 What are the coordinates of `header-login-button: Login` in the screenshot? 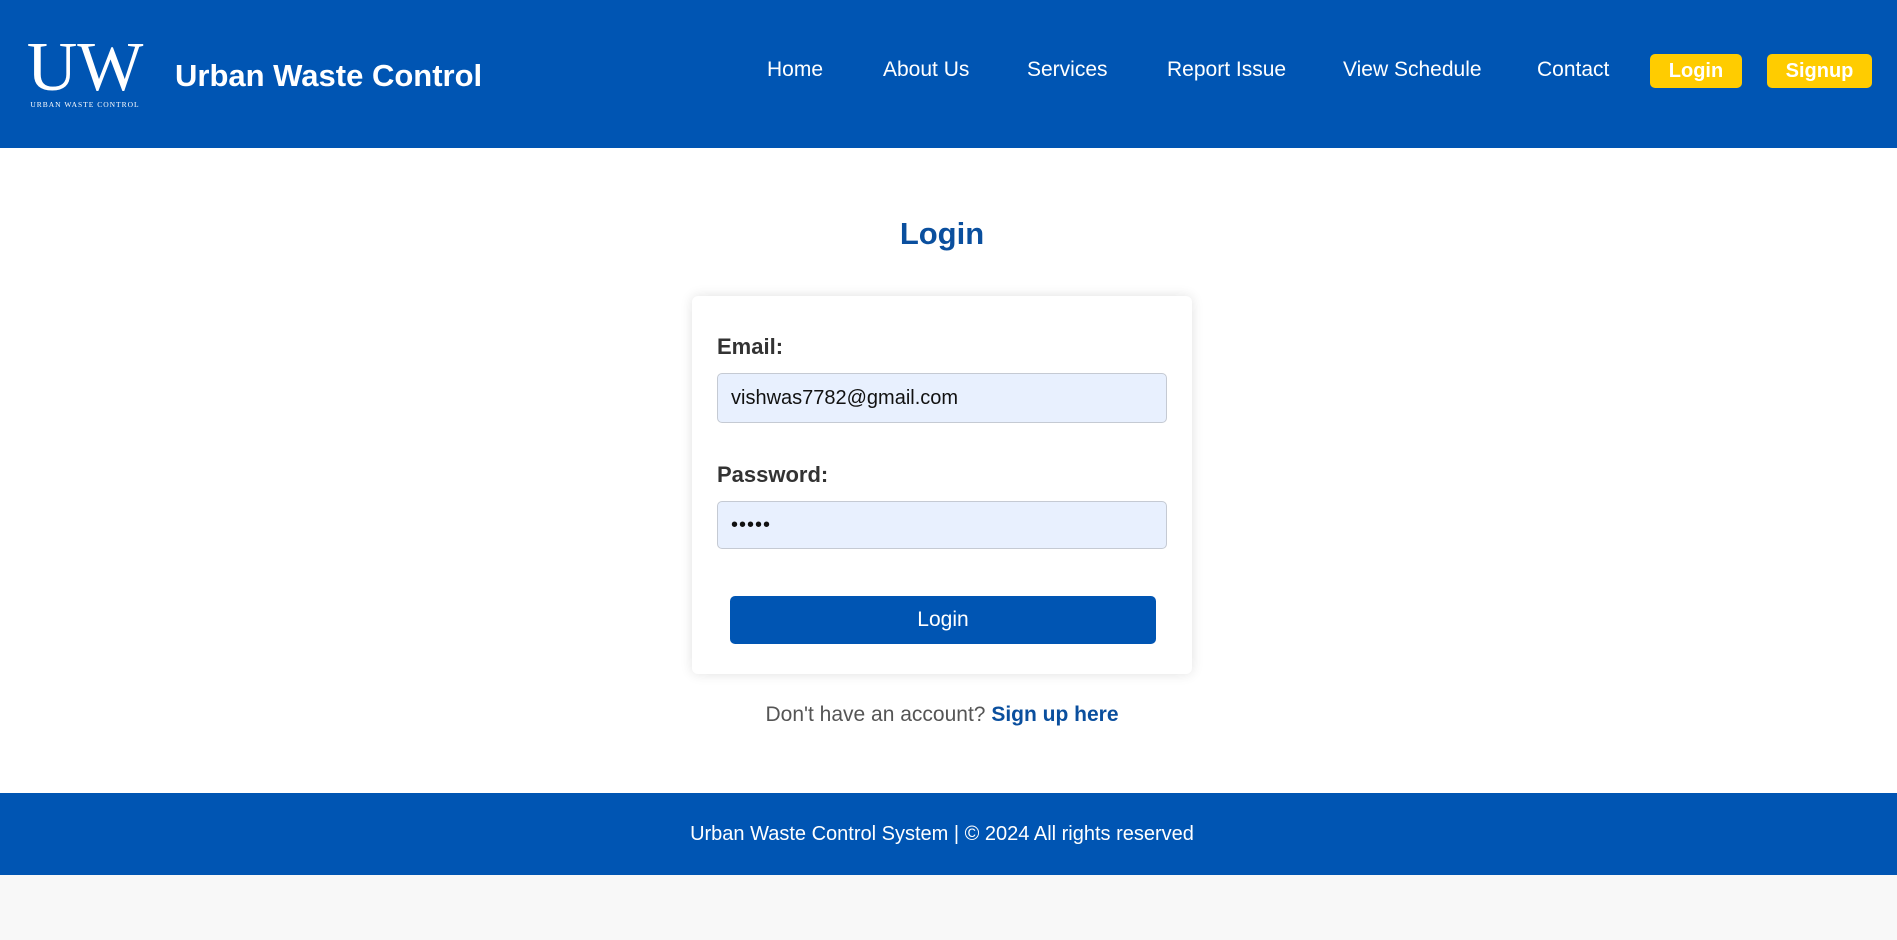 It's located at (1696, 71).